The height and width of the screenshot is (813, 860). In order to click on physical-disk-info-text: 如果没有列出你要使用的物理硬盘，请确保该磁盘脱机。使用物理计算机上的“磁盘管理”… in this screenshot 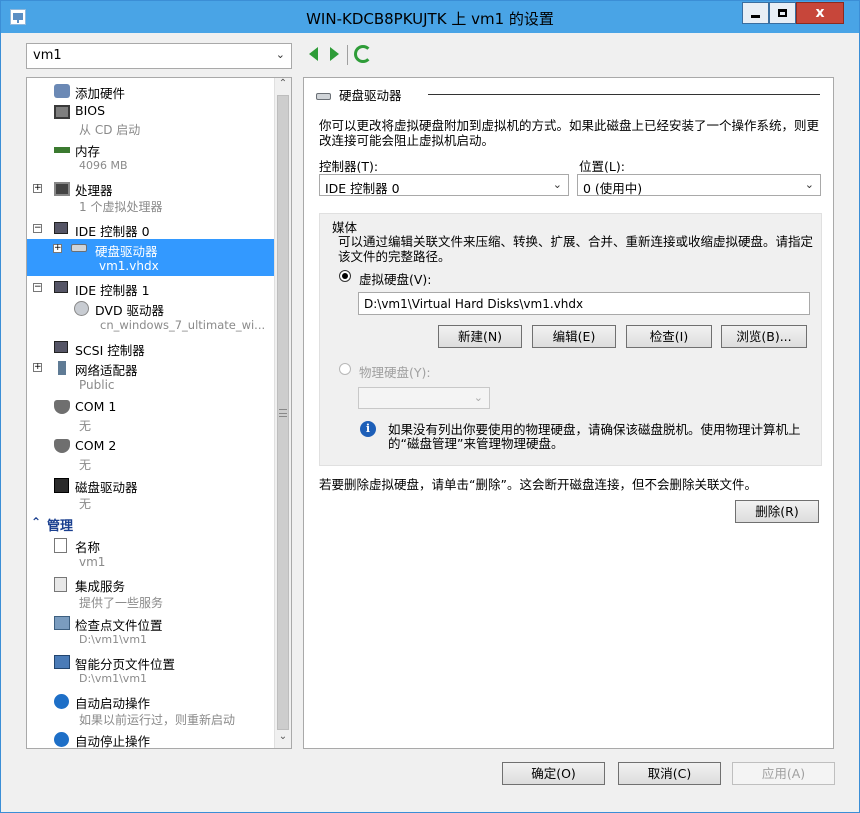, I will do `click(594, 436)`.